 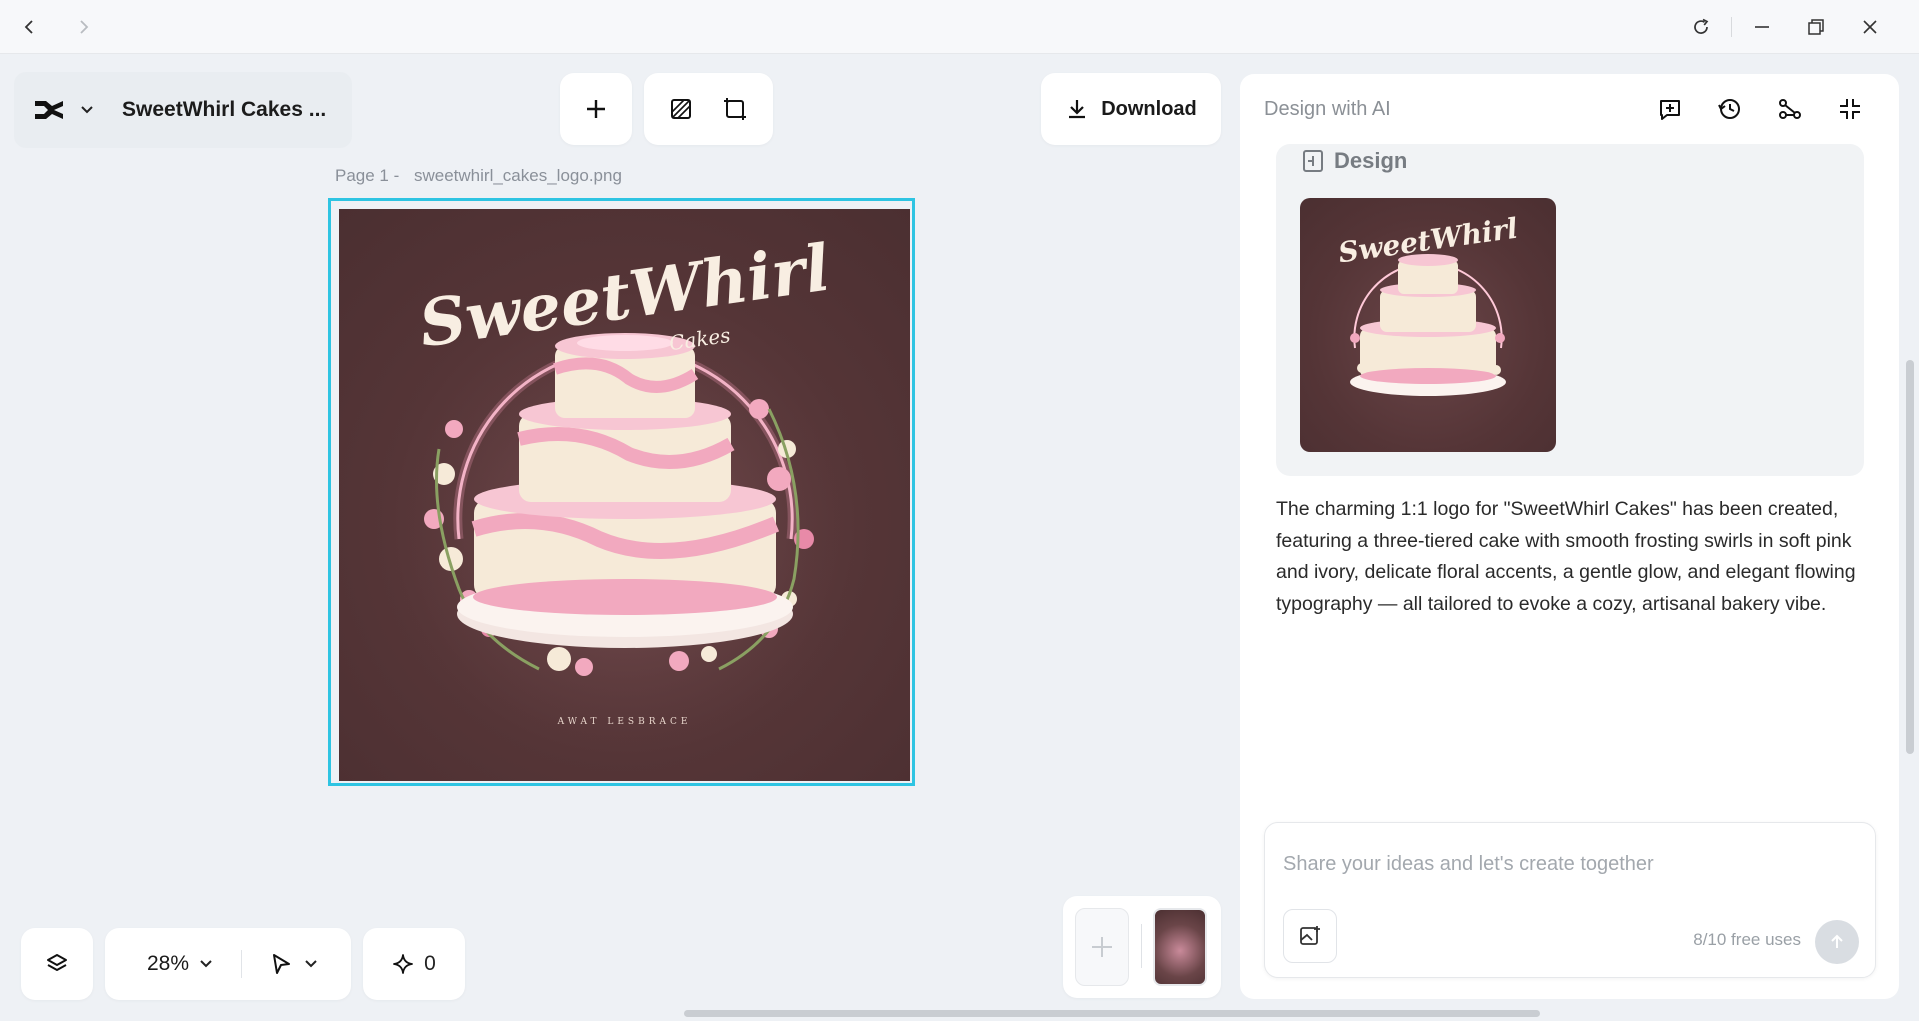 I want to click on chevron-left-icon, so click(x=28, y=27).